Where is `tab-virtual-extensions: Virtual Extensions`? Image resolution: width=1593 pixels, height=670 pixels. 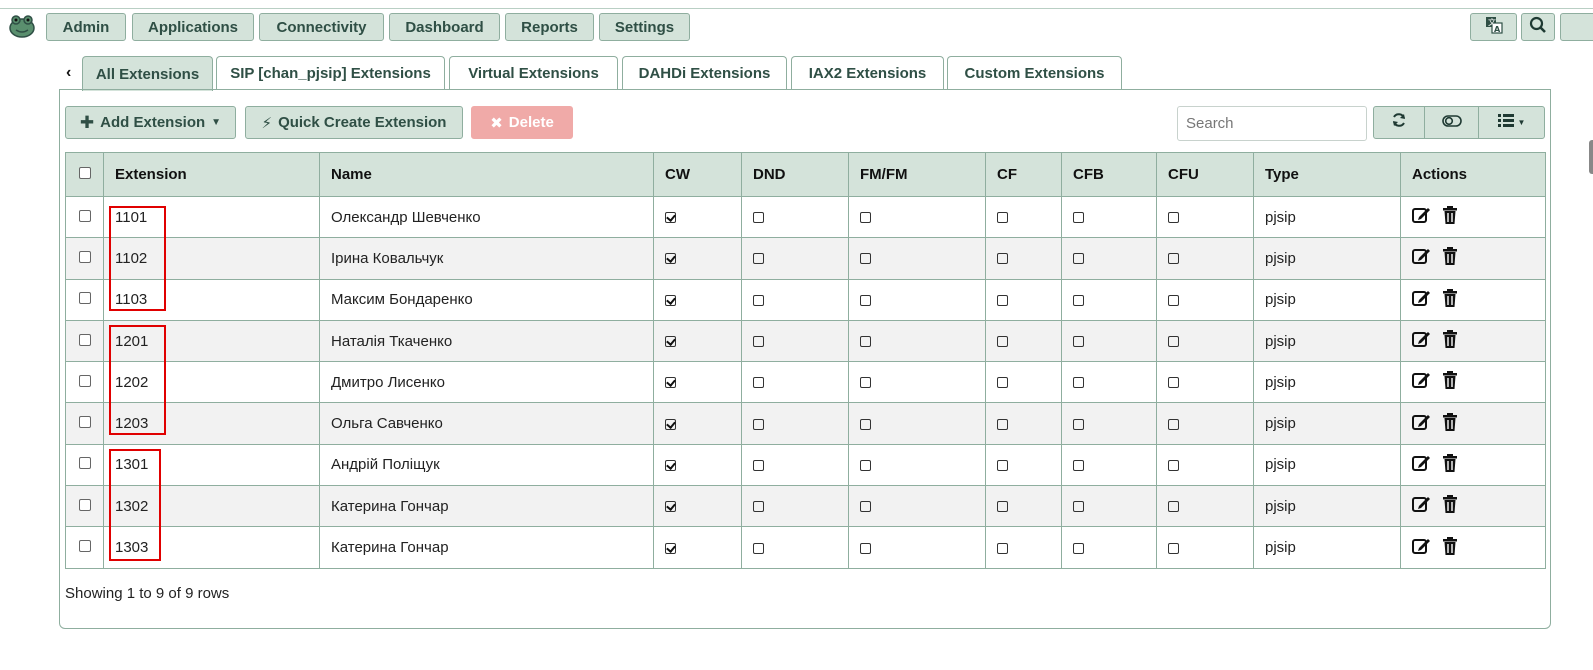 tab-virtual-extensions: Virtual Extensions is located at coordinates (533, 73).